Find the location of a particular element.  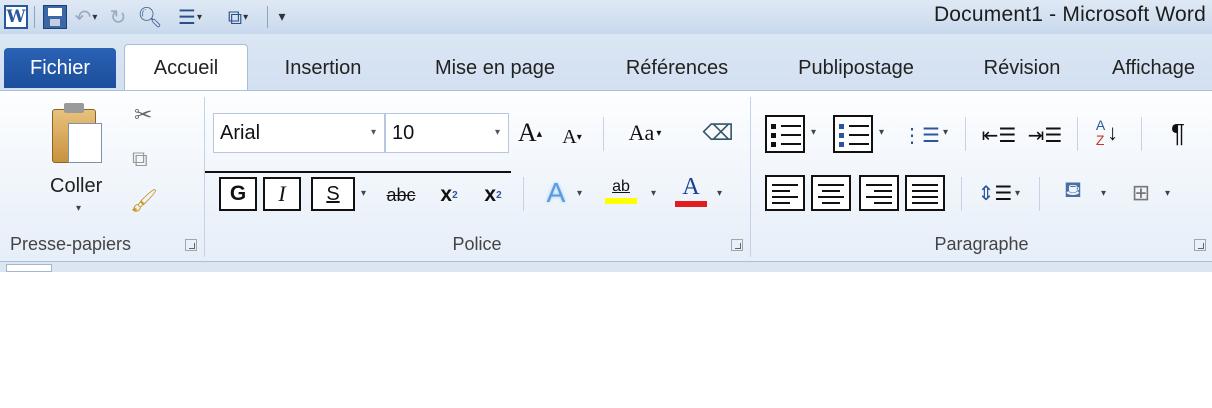

bullets-icon: ☰ ▾ is located at coordinates (190, 17).